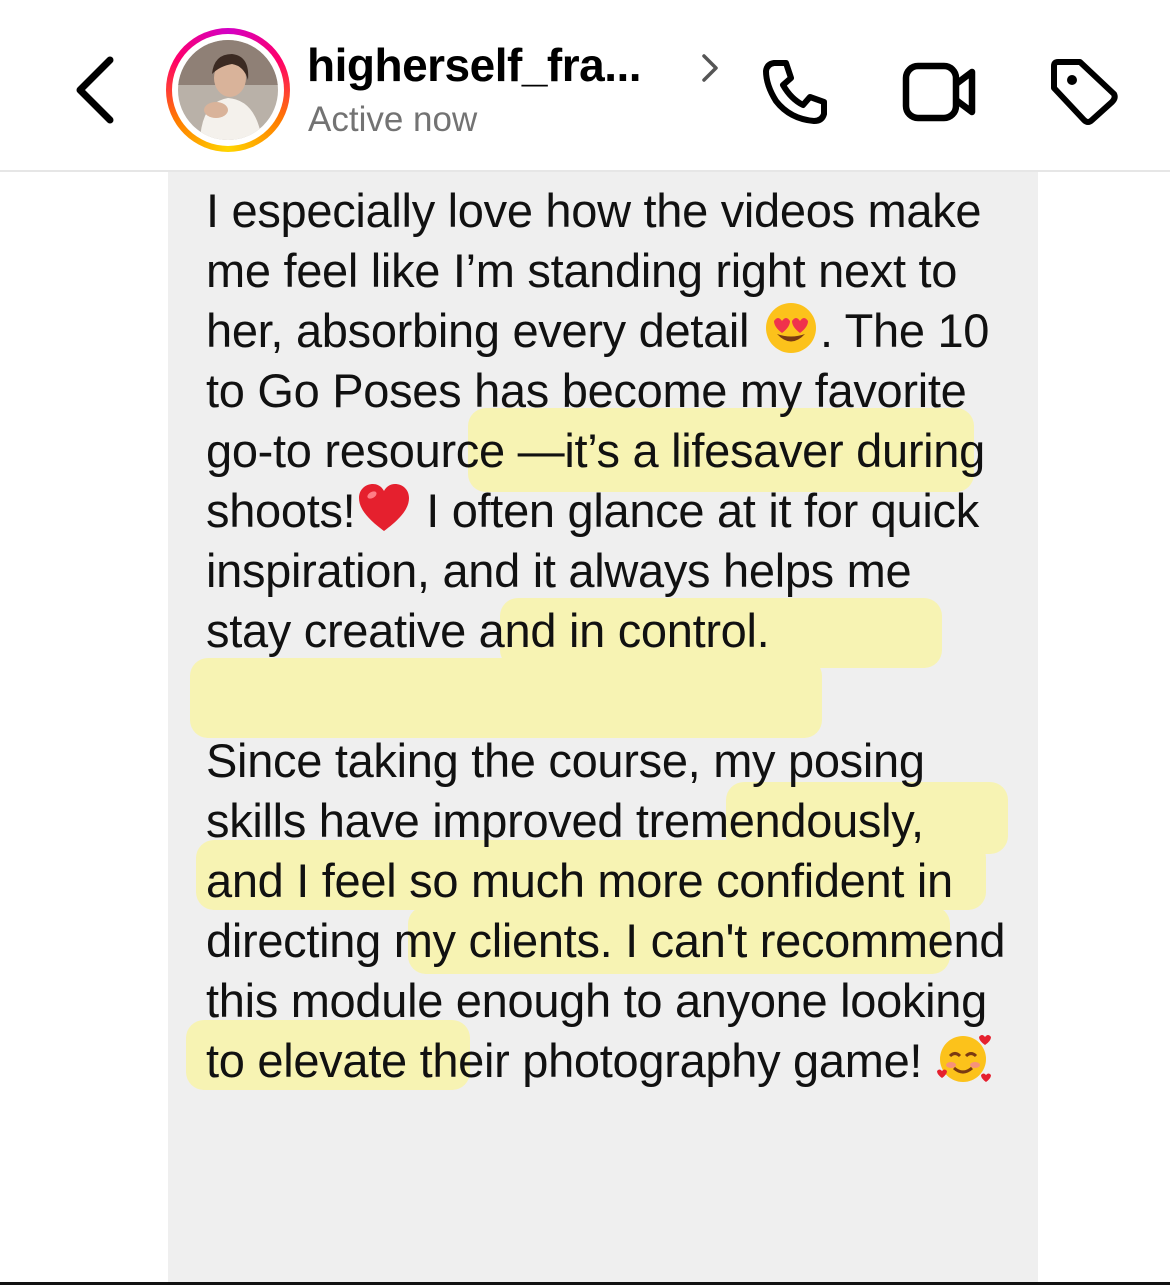 The width and height of the screenshot is (1170, 1285). Describe the element at coordinates (384, 507) in the screenshot. I see `red-heart-emoji-icon` at that location.